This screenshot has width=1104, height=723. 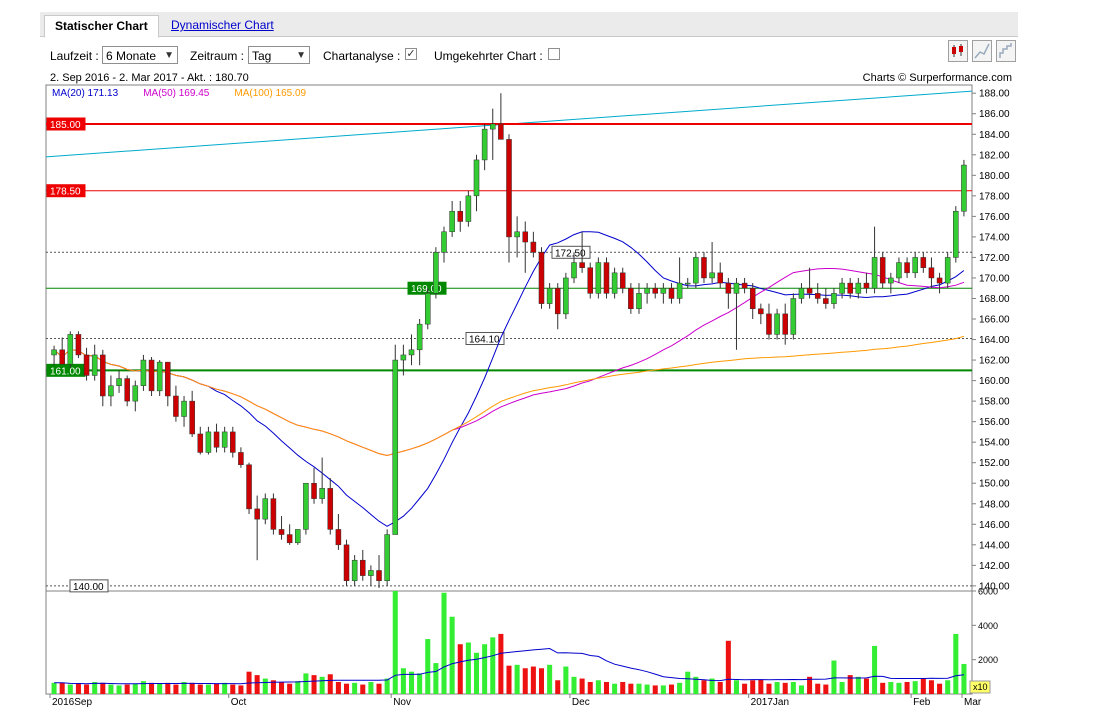 I want to click on level-label: 140.00, so click(x=88, y=587).